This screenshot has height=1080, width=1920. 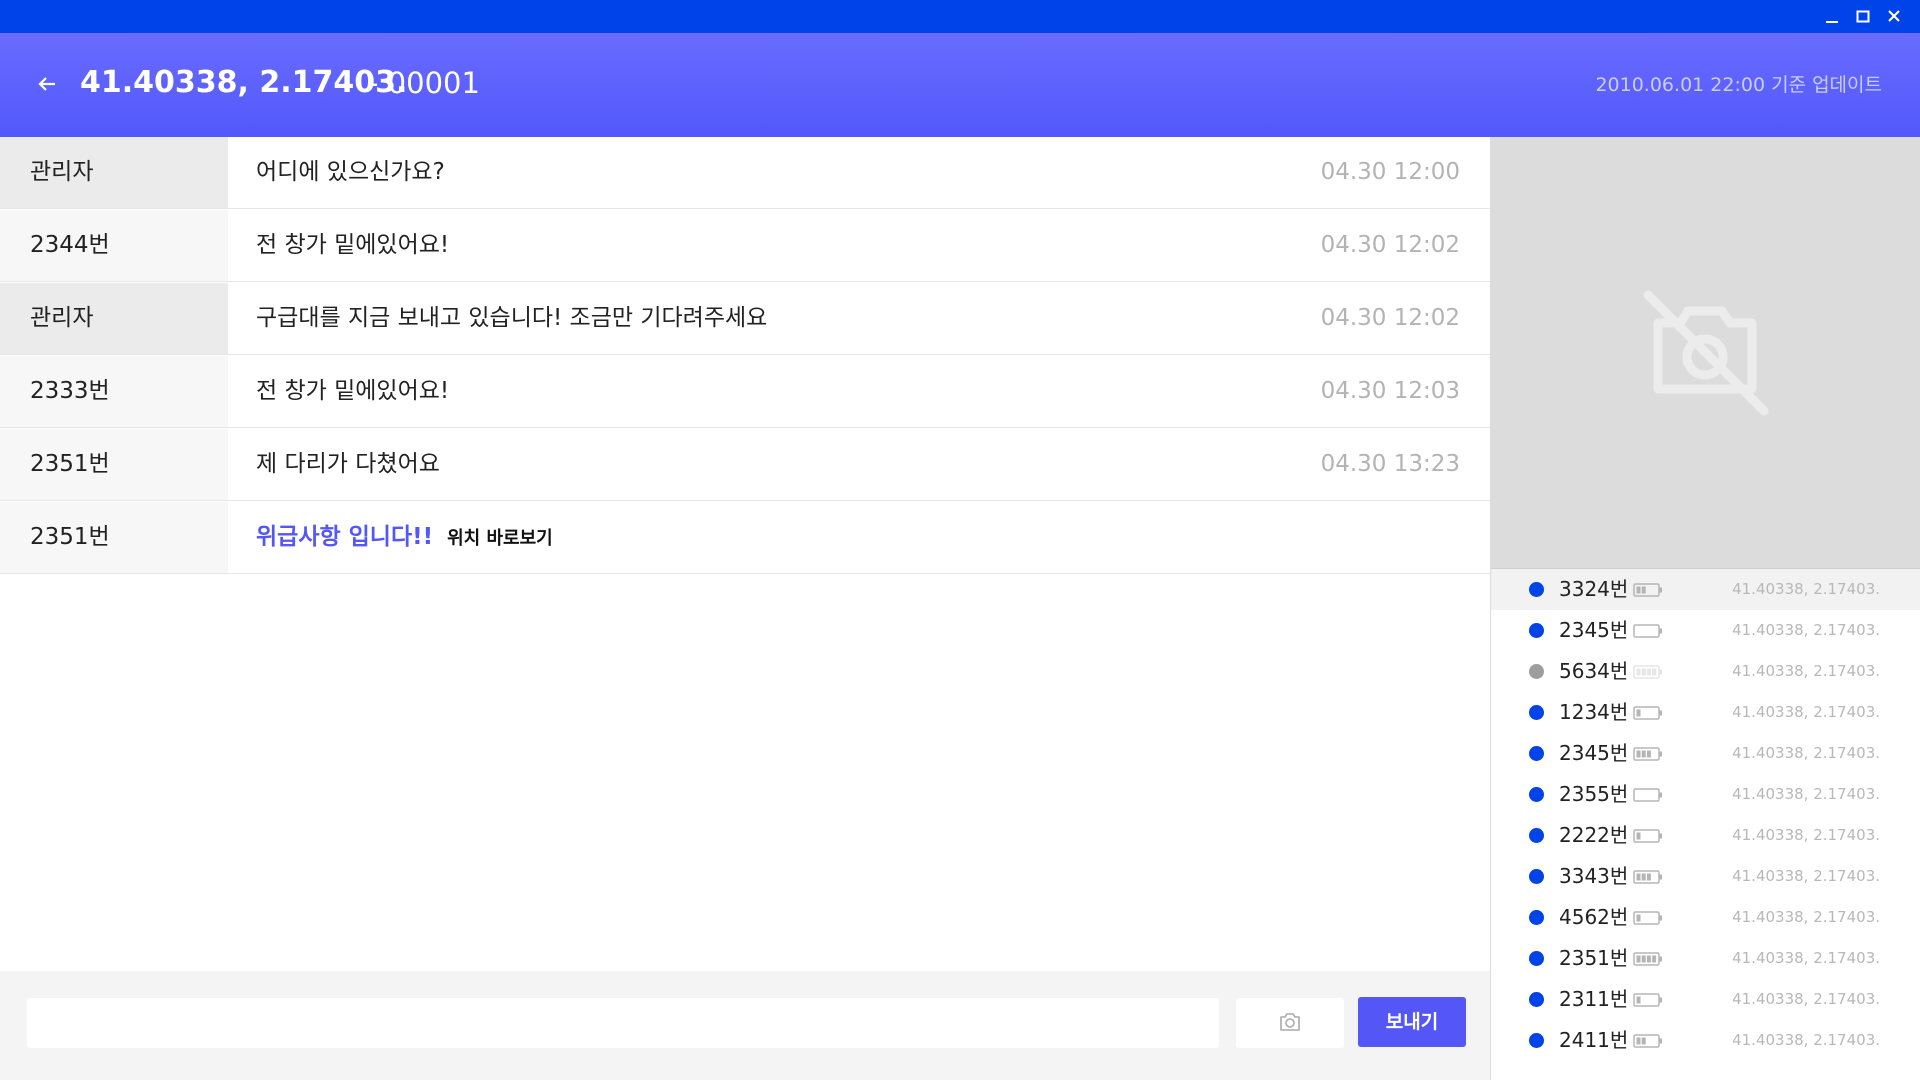 What do you see at coordinates (1705, 1040) in the screenshot?
I see `device-item: 2411번 41.40338, 2.17403.` at bounding box center [1705, 1040].